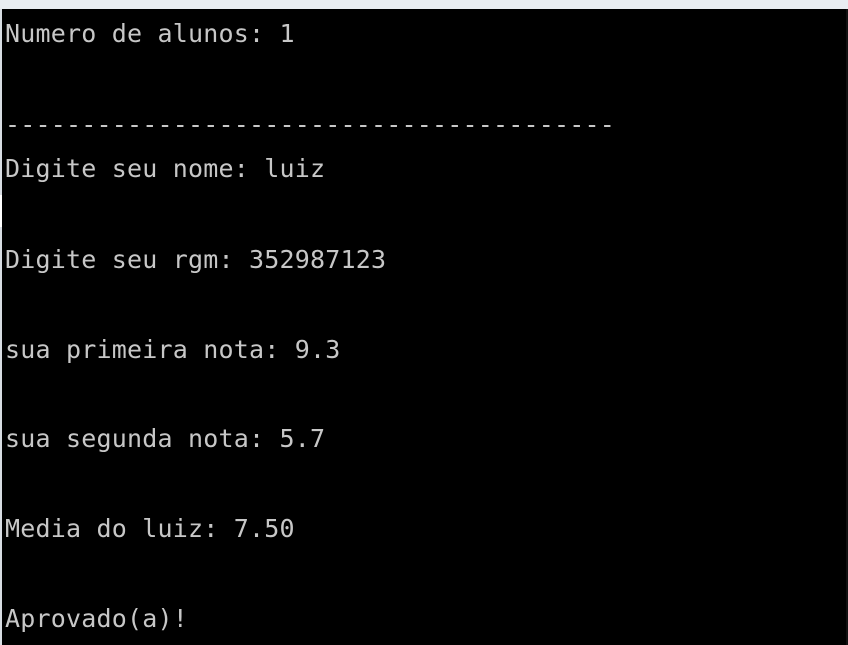  Describe the element at coordinates (150, 33) in the screenshot. I see `console-line-number-of-students: Numero de alunos: 1` at that location.